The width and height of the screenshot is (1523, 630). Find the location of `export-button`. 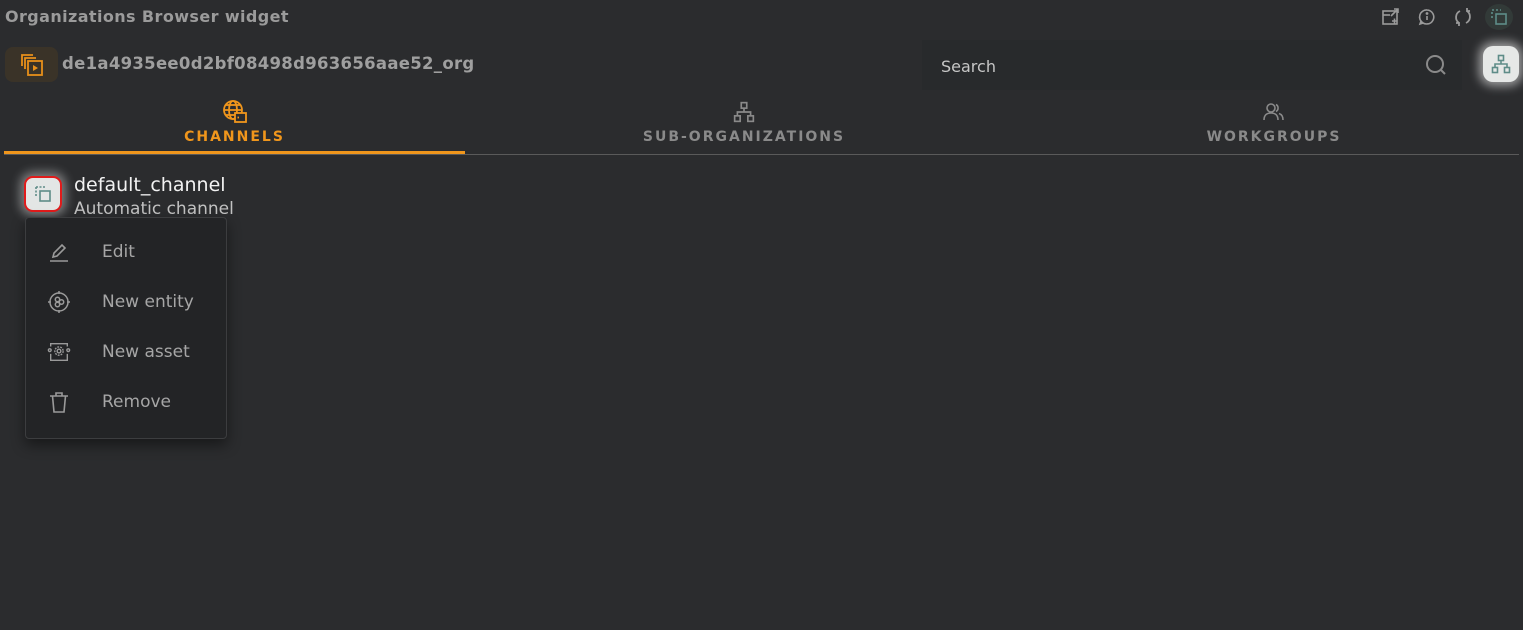

export-button is located at coordinates (1391, 17).